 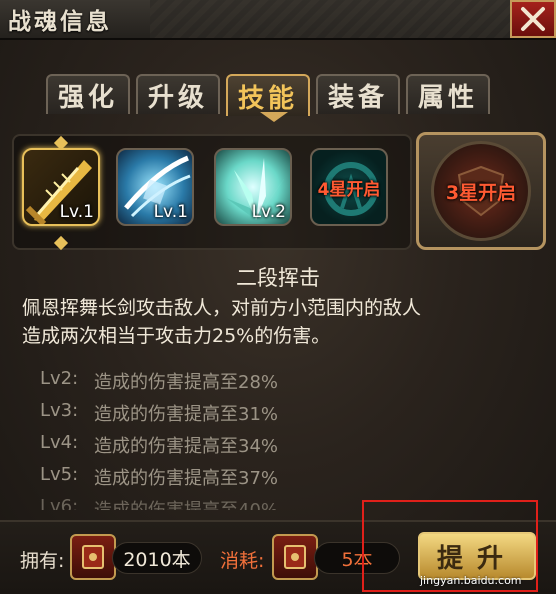 What do you see at coordinates (186, 478) in the screenshot?
I see `level-effect-text: 造成的伤害提高至37%` at bounding box center [186, 478].